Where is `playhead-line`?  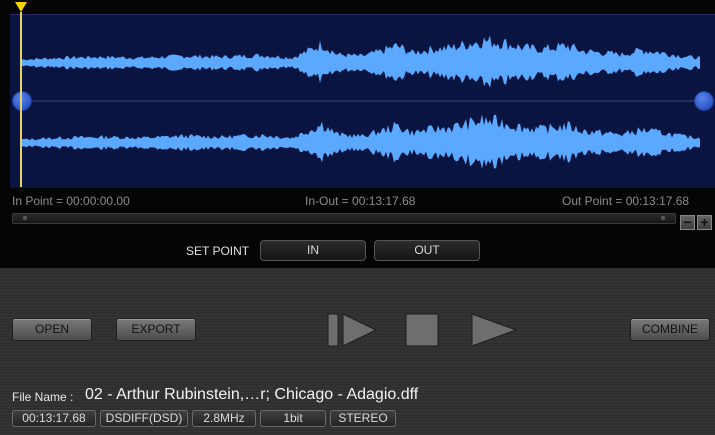 playhead-line is located at coordinates (21, 99).